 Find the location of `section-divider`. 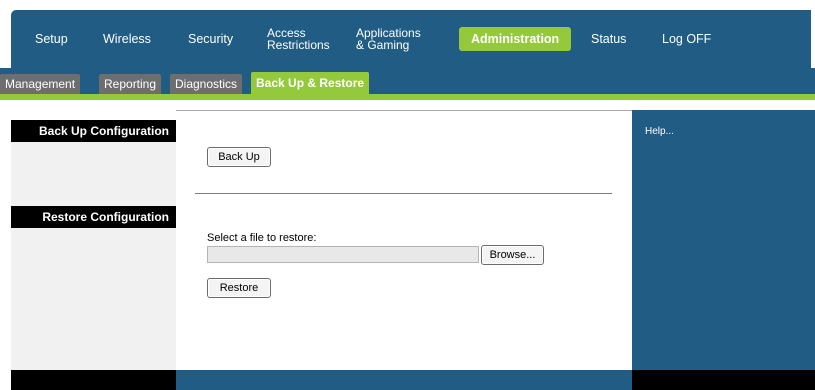

section-divider is located at coordinates (403, 193).